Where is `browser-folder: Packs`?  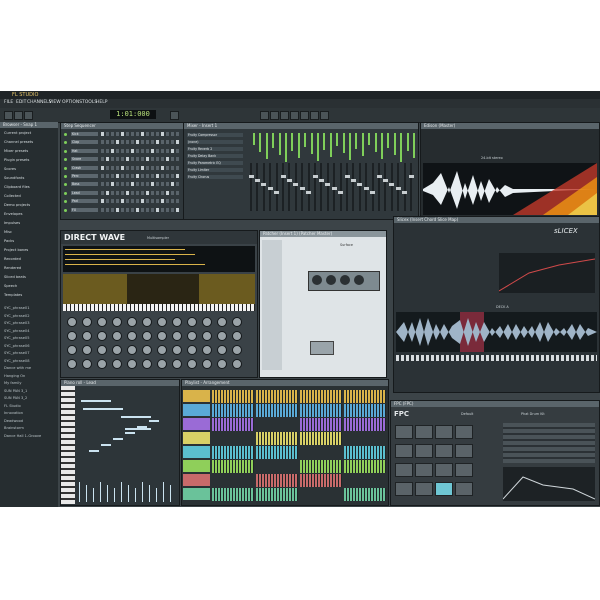 browser-folder: Packs is located at coordinates (9, 241).